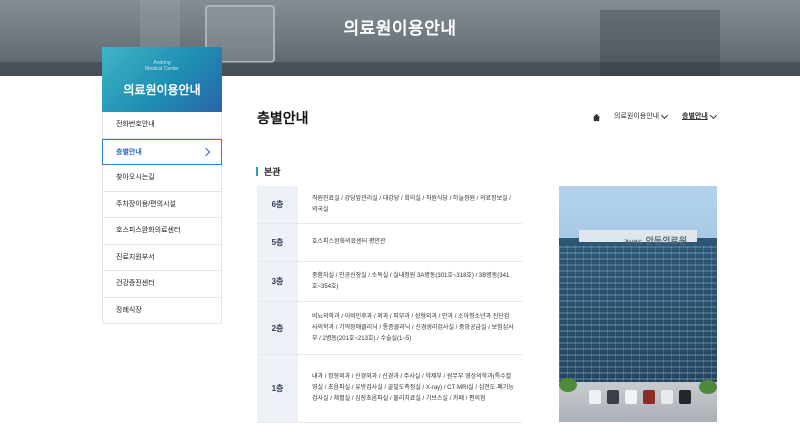  What do you see at coordinates (135, 283) in the screenshot?
I see `side-item-label: 건강증진센터` at bounding box center [135, 283].